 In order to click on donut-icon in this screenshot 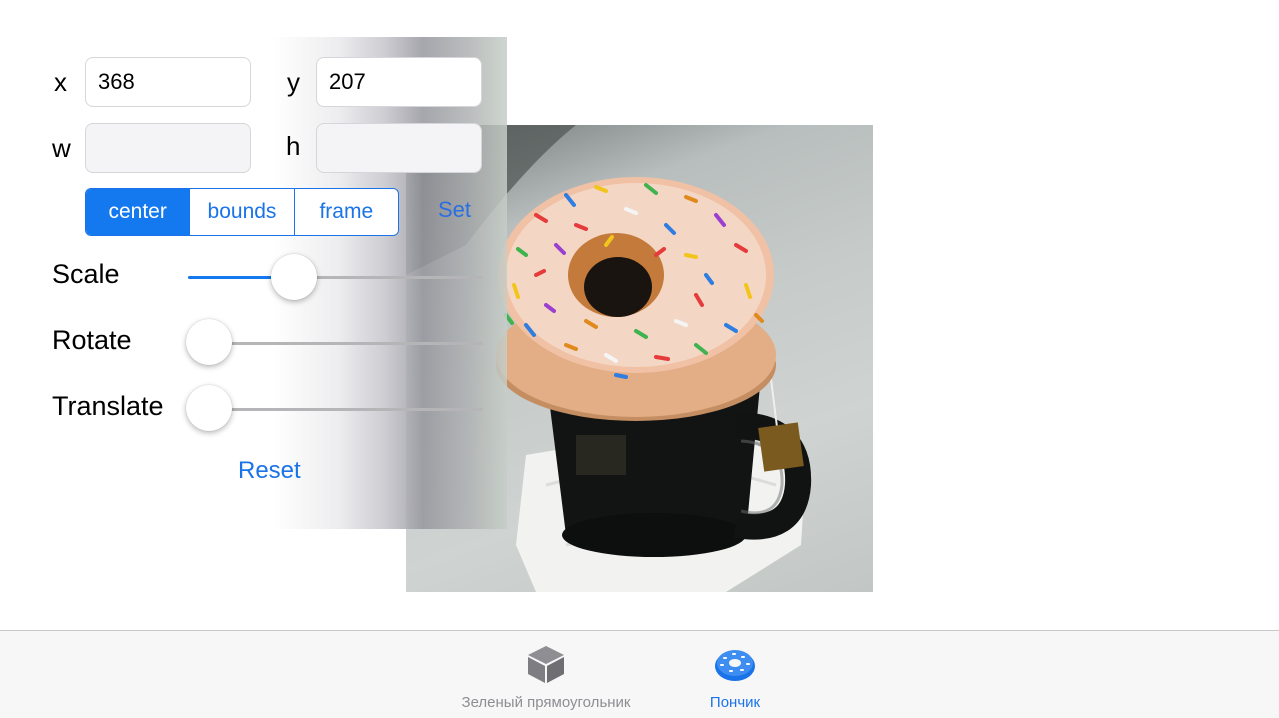, I will do `click(735, 664)`.